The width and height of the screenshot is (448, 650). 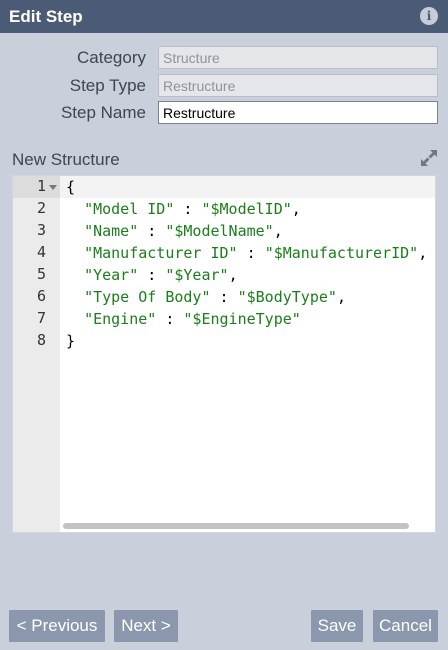 I want to click on category-field, so click(x=298, y=57).